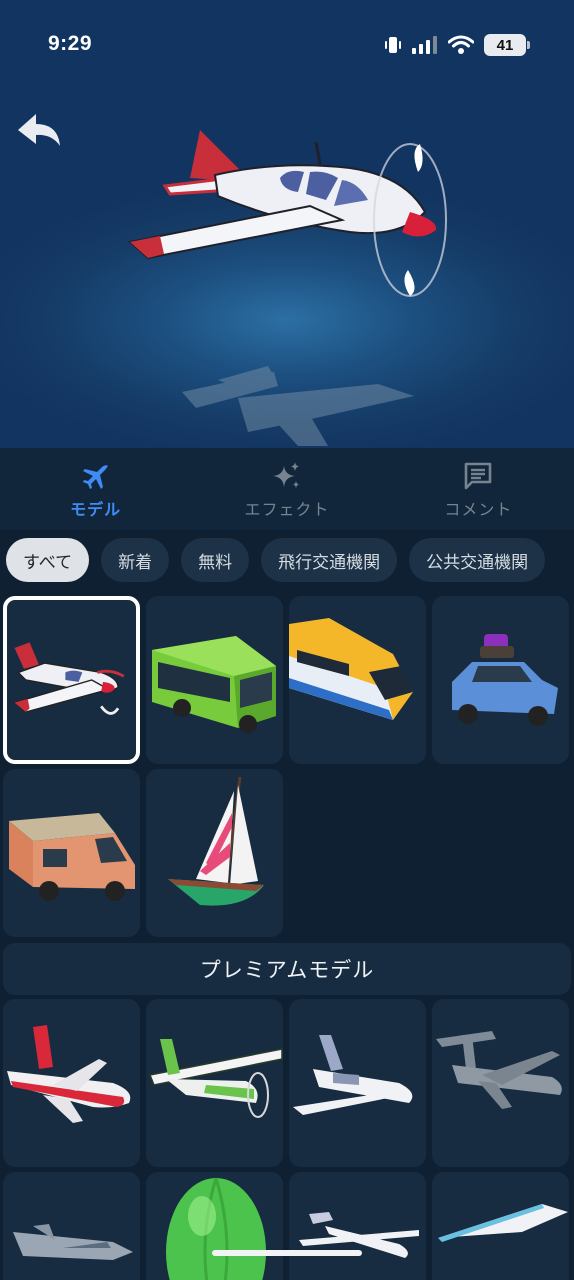 This screenshot has height=1280, width=574. What do you see at coordinates (298, 406) in the screenshot?
I see `hero-plane-shadow` at bounding box center [298, 406].